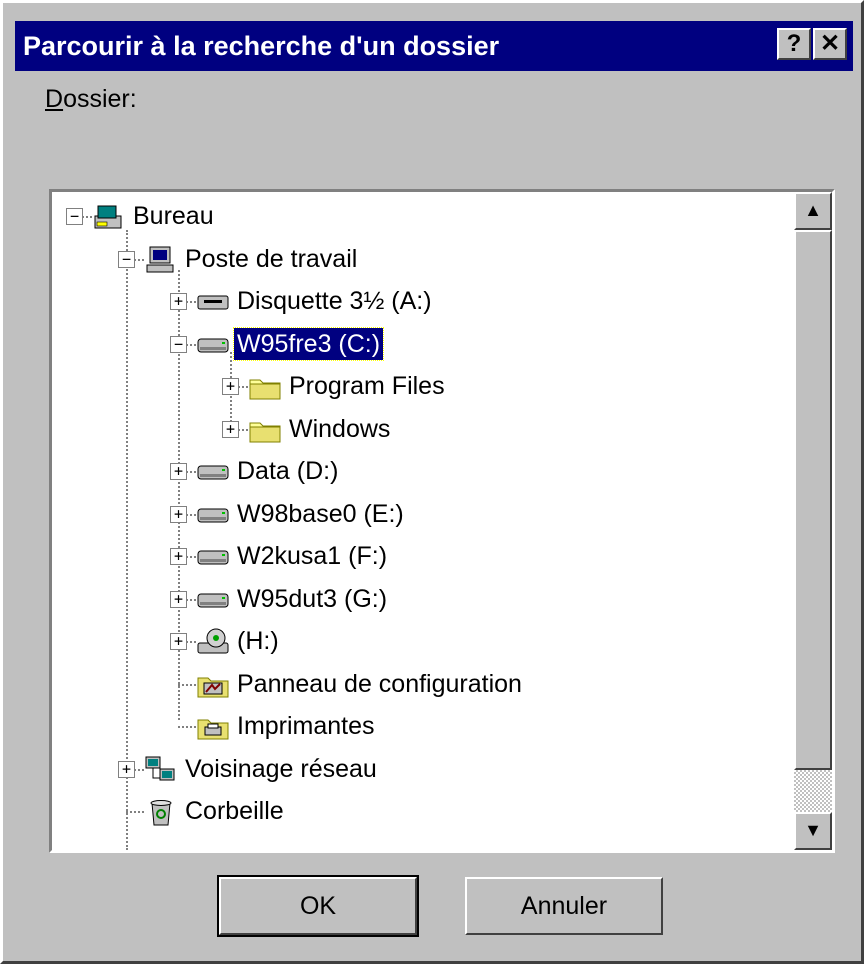 This screenshot has width=864, height=964. I want to click on tree-item-label: Imprimantes, so click(306, 726).